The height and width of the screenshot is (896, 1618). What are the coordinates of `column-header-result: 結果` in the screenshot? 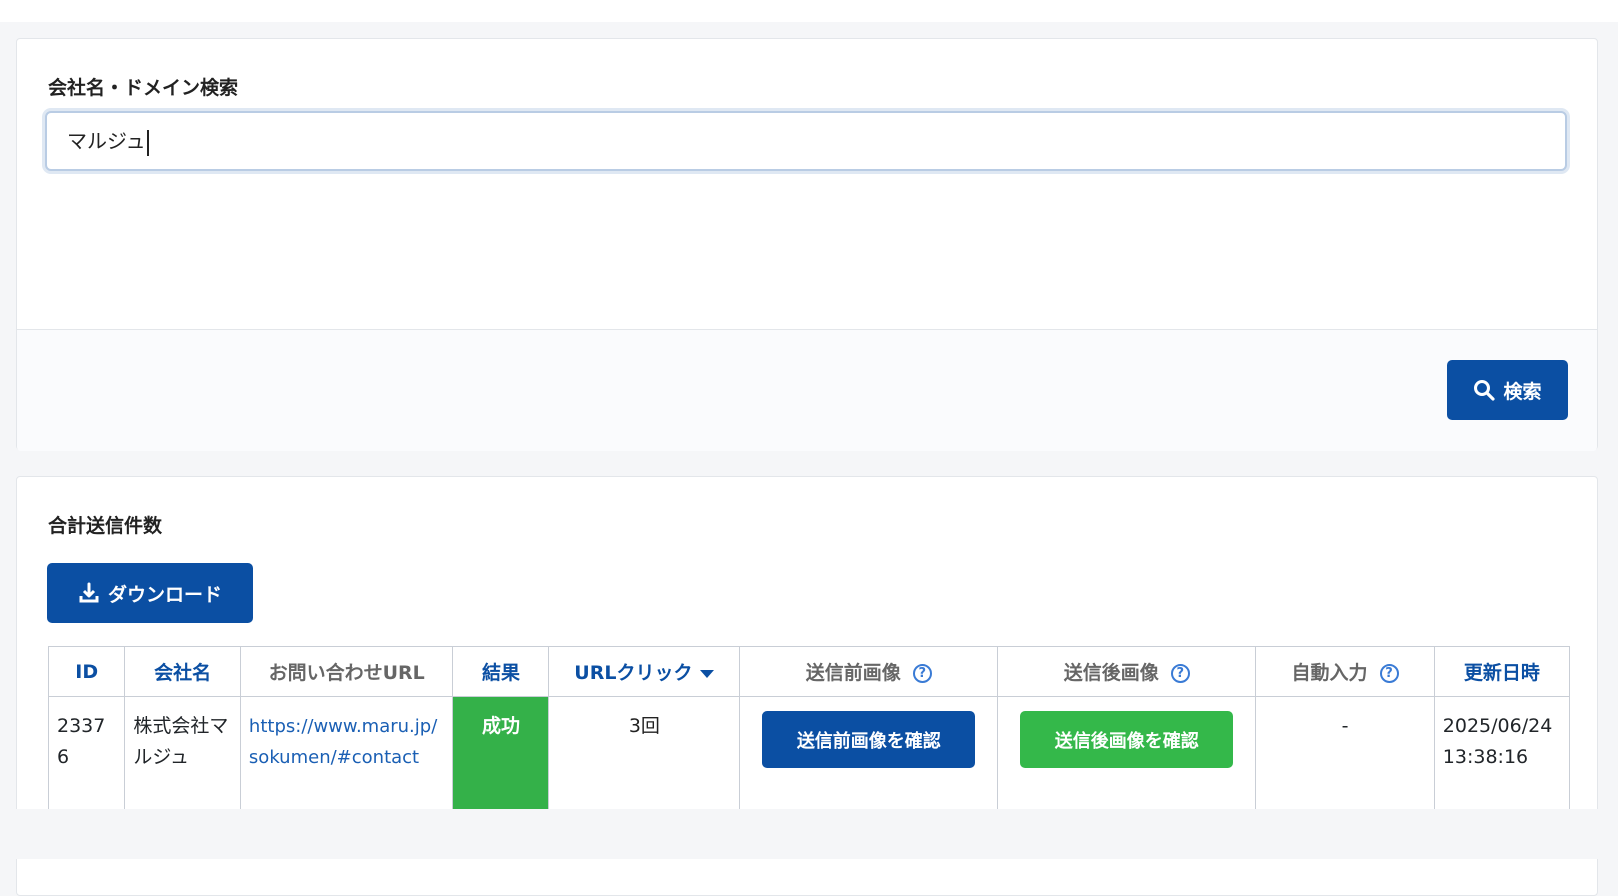 It's located at (501, 671).